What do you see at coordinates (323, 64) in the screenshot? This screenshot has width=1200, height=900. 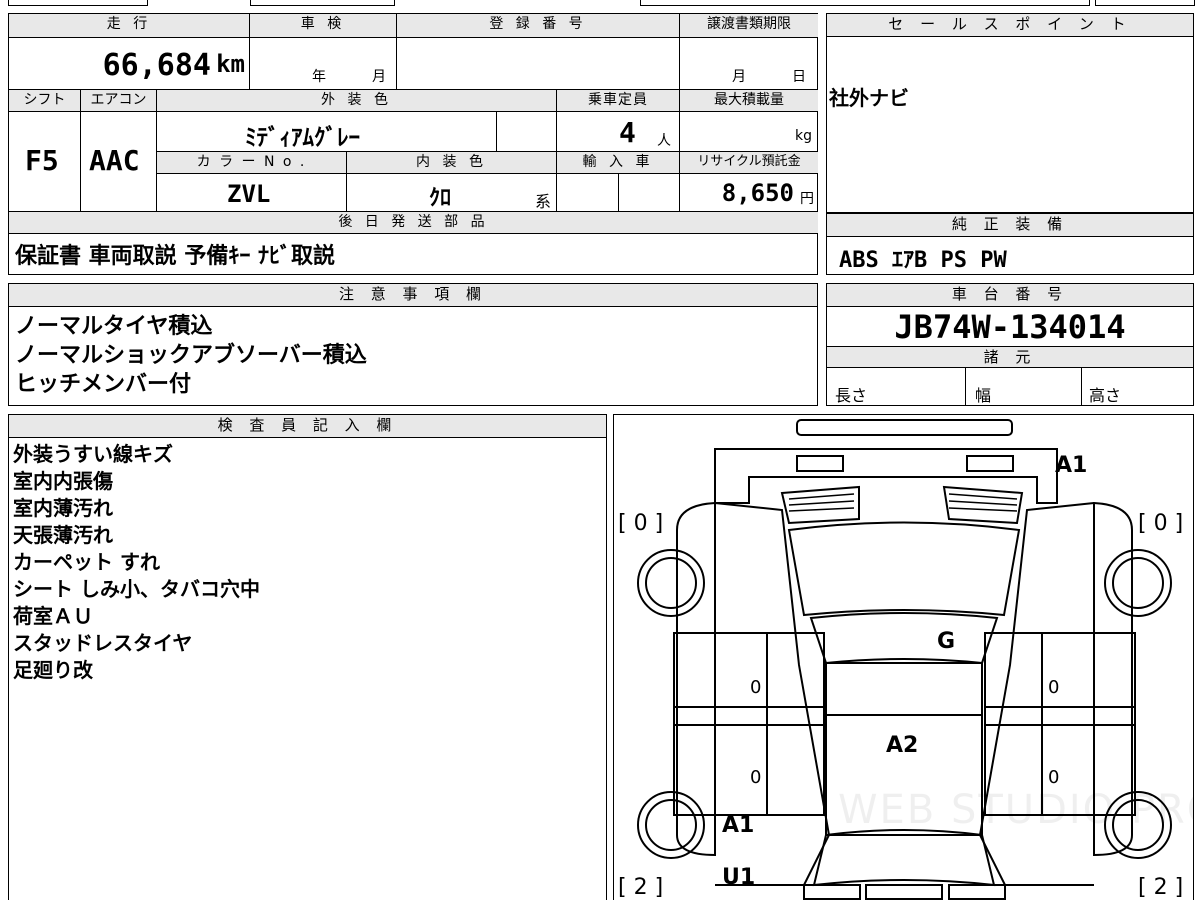 I see `inspection-cell: 年 月` at bounding box center [323, 64].